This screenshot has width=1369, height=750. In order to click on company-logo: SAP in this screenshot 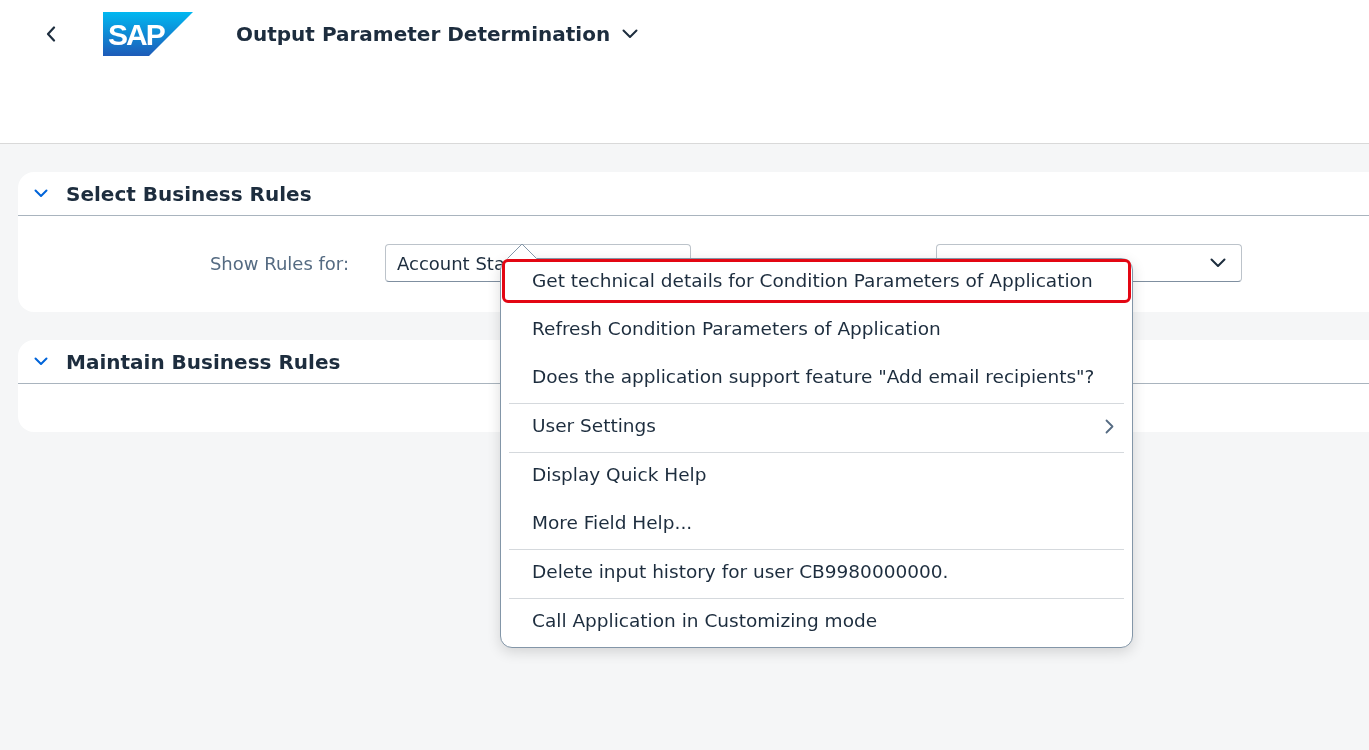, I will do `click(148, 34)`.